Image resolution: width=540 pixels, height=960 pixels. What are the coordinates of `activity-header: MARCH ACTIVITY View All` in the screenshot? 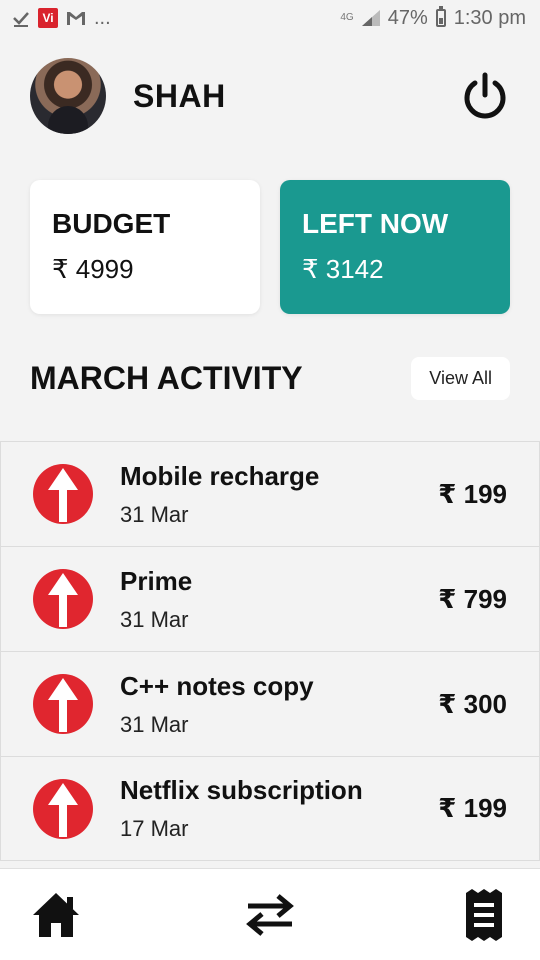 It's located at (270, 378).